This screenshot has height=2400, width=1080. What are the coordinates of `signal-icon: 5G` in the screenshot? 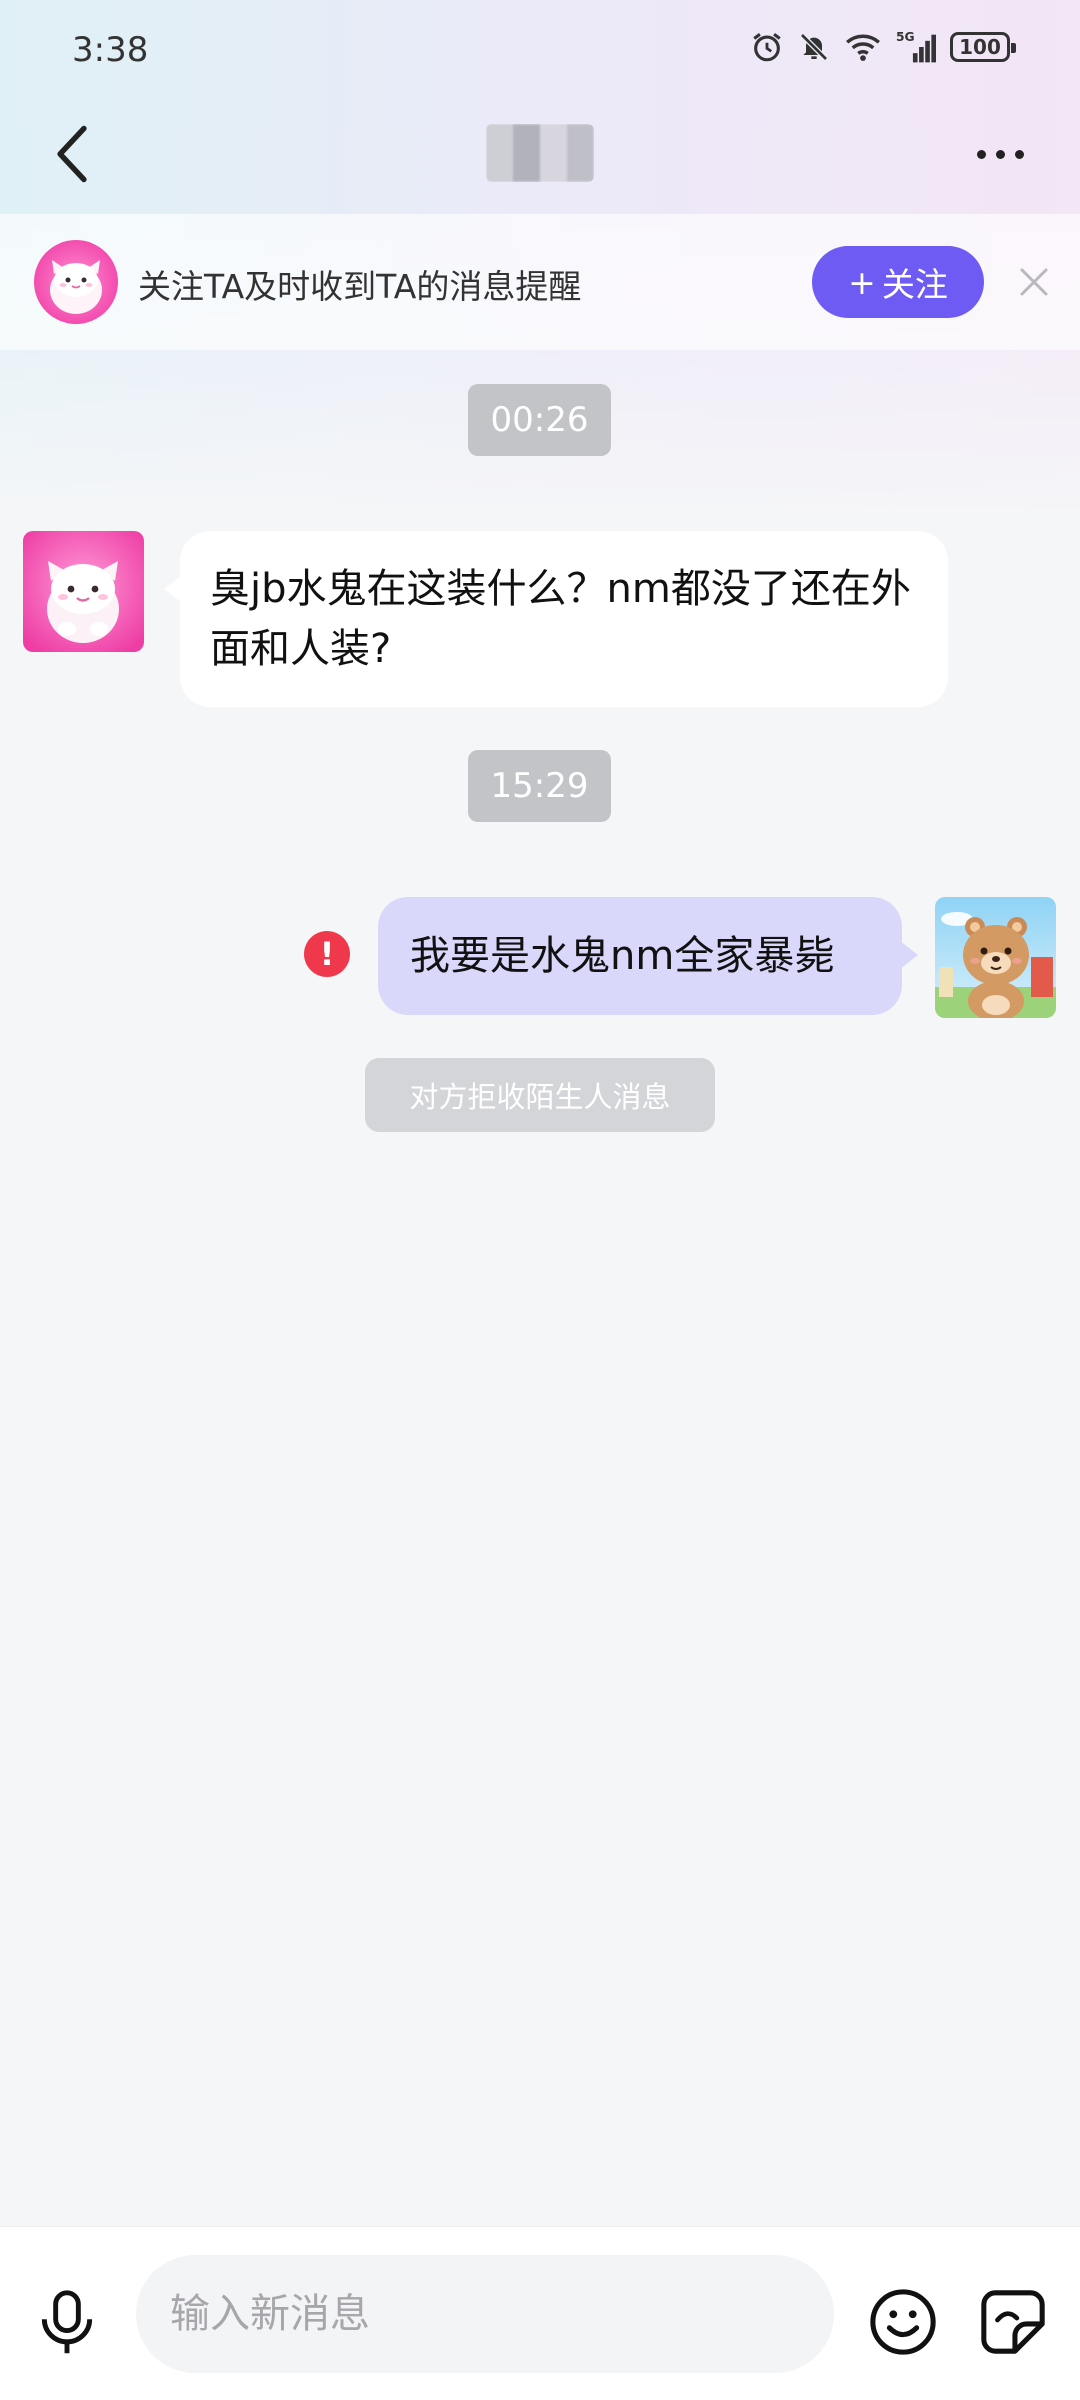 It's located at (916, 46).